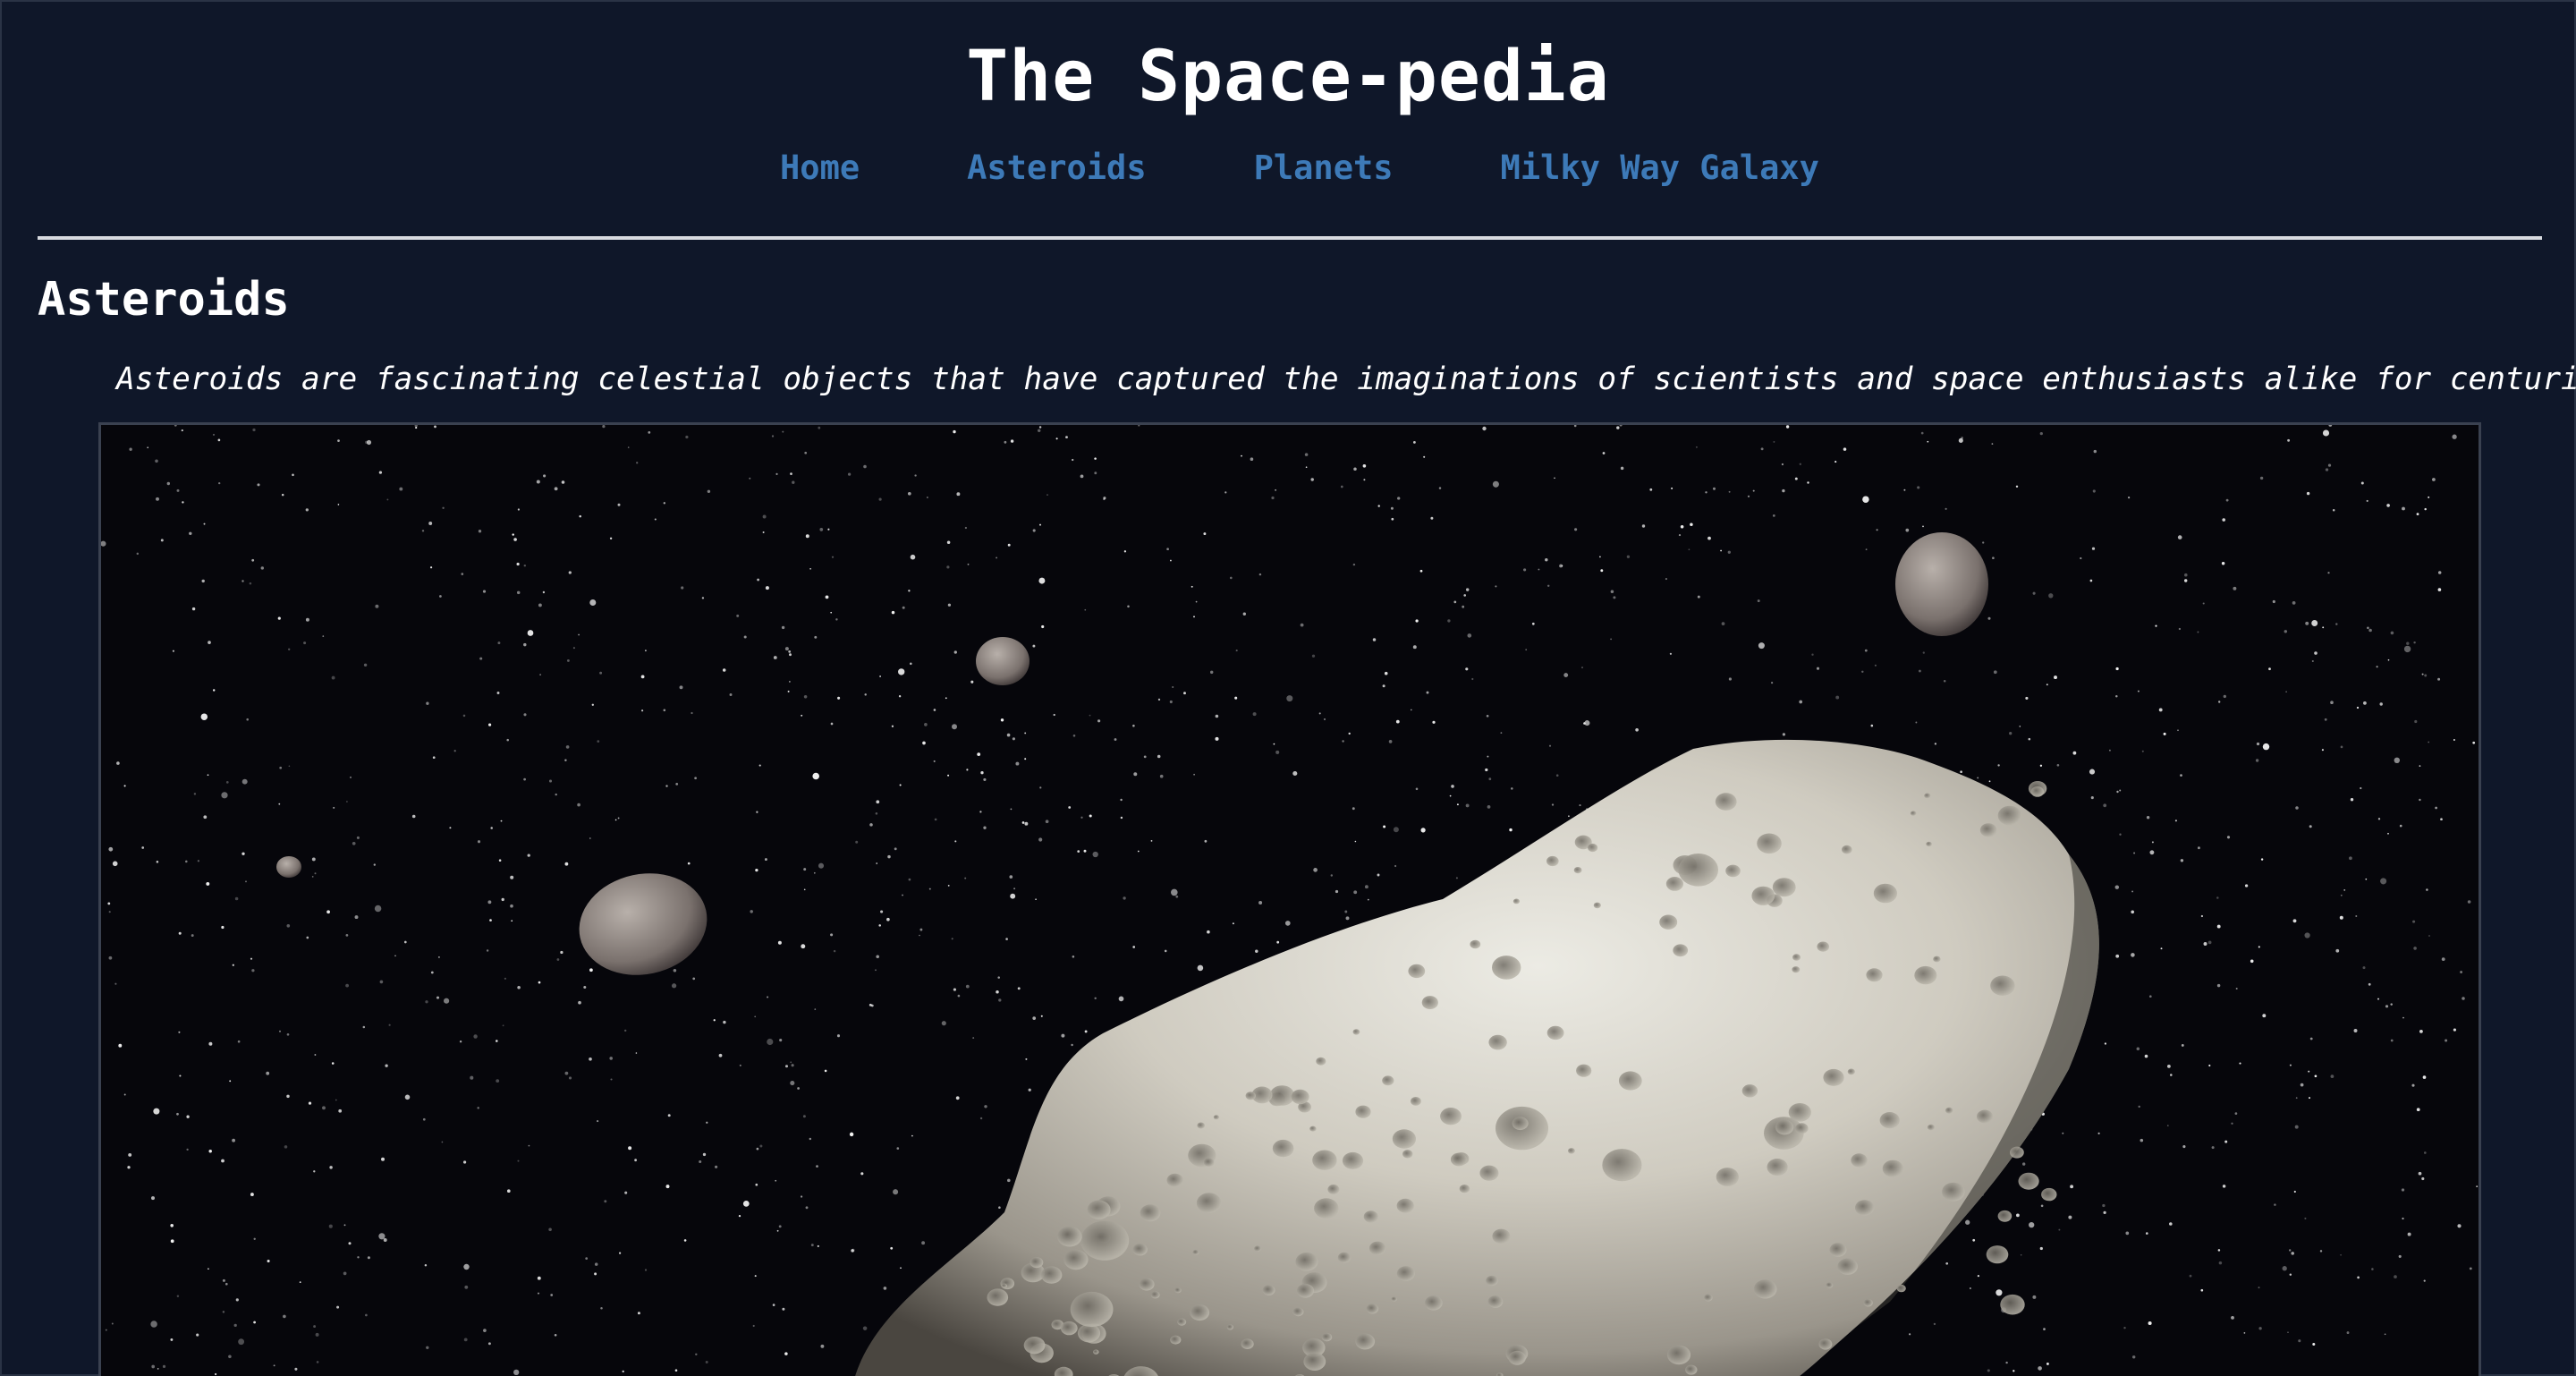 The width and height of the screenshot is (2576, 1376). I want to click on header-divider, so click(1290, 238).